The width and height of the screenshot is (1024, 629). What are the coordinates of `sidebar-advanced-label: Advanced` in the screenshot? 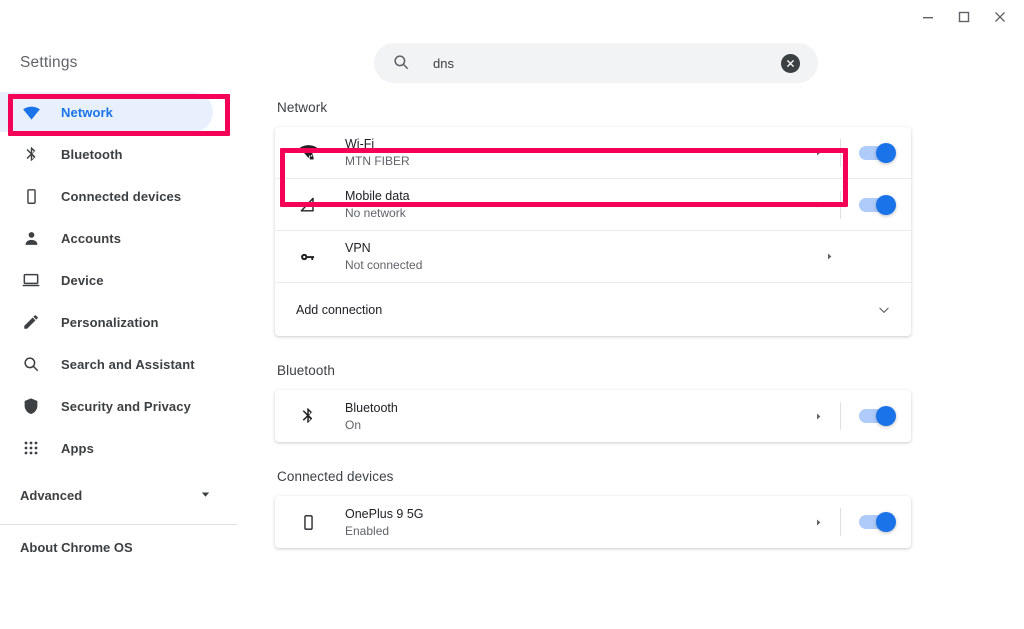 It's located at (51, 495).